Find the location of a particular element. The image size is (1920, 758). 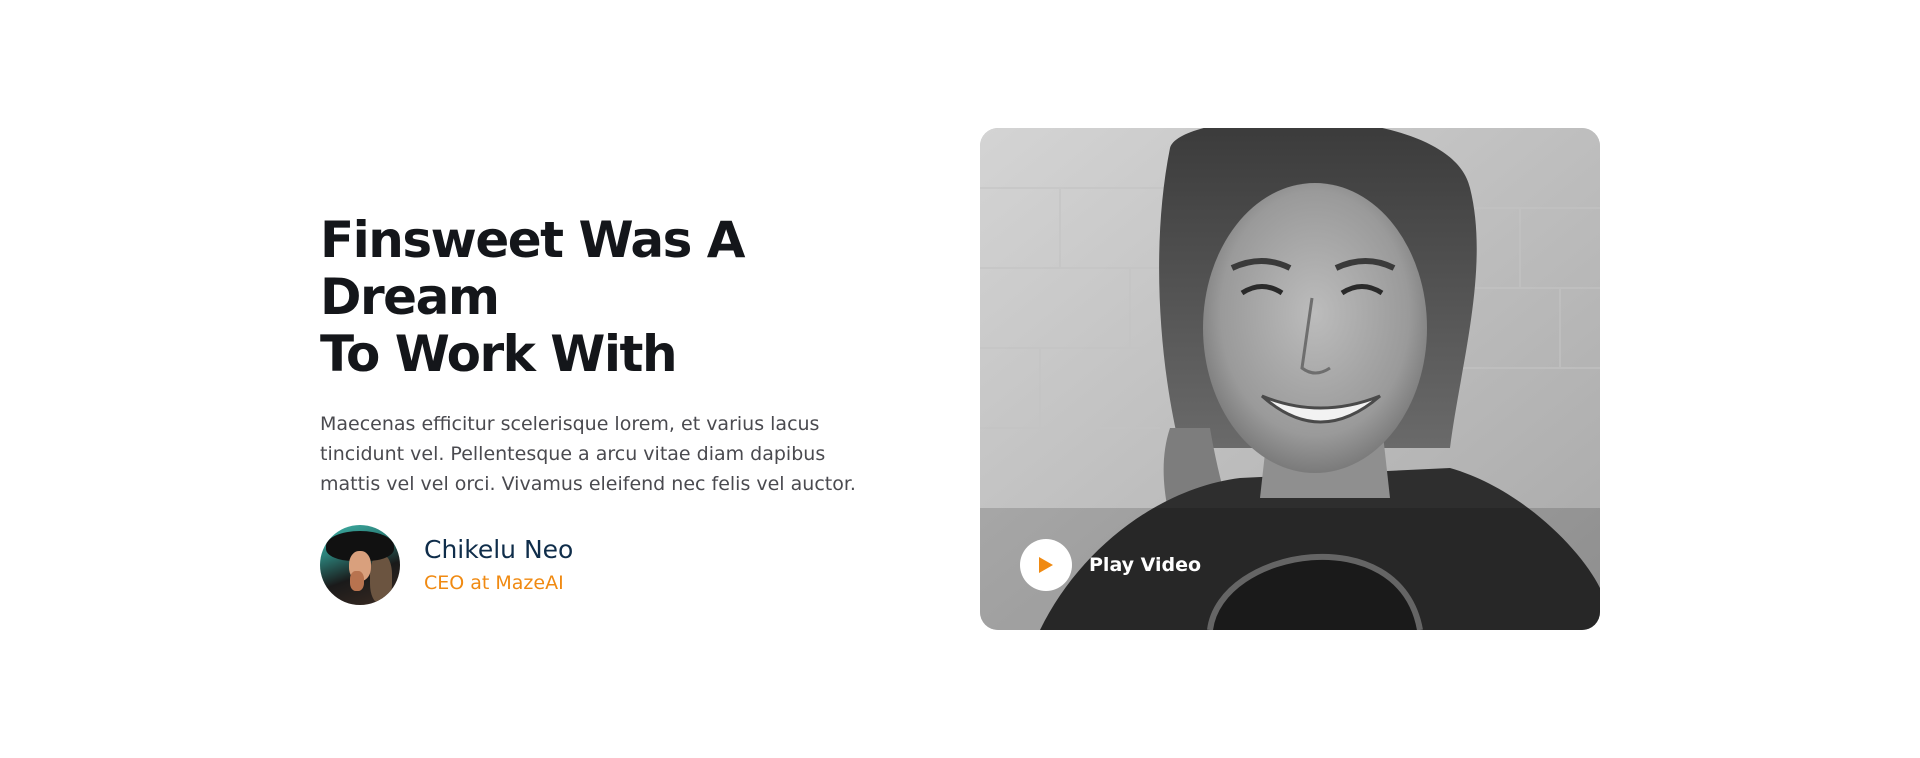

play-video-label: Play Video is located at coordinates (1145, 565).